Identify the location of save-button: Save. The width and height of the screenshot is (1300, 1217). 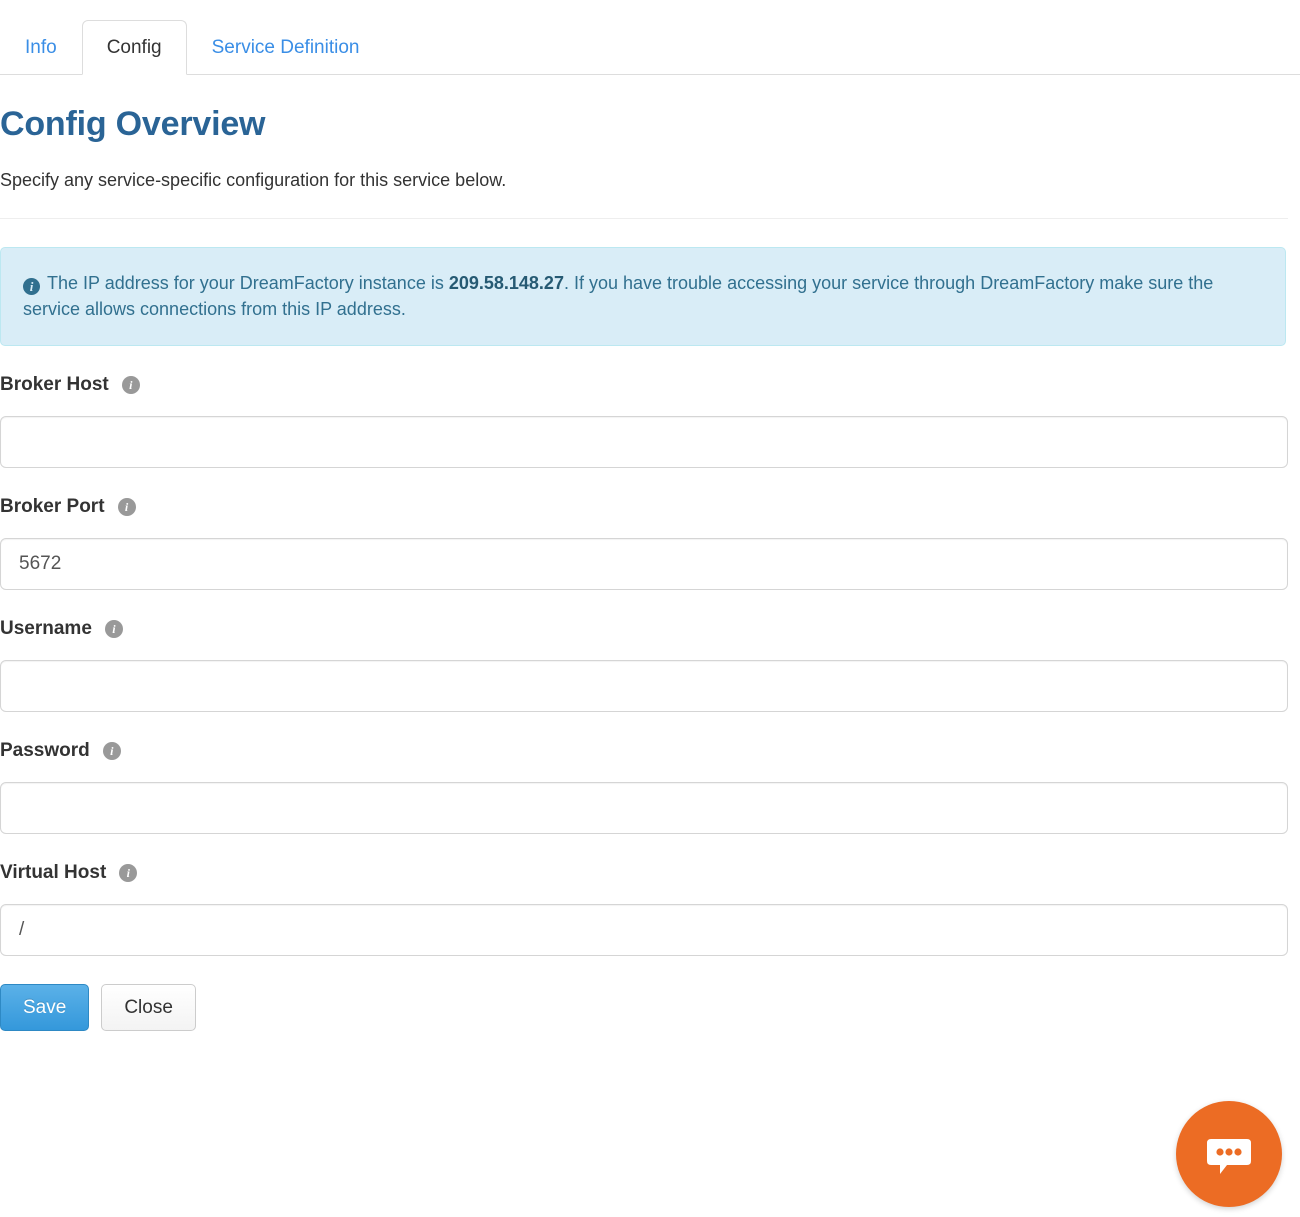
(45, 1008).